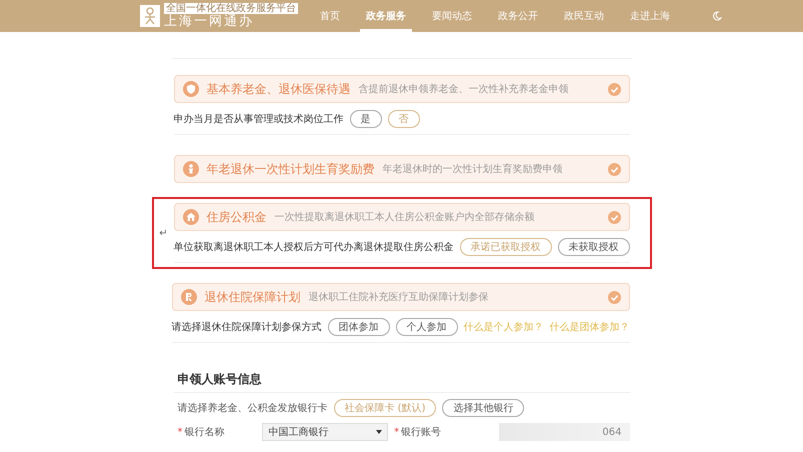 This screenshot has width=803, height=452. What do you see at coordinates (452, 16) in the screenshot?
I see `nav-tab: 要闻动态` at bounding box center [452, 16].